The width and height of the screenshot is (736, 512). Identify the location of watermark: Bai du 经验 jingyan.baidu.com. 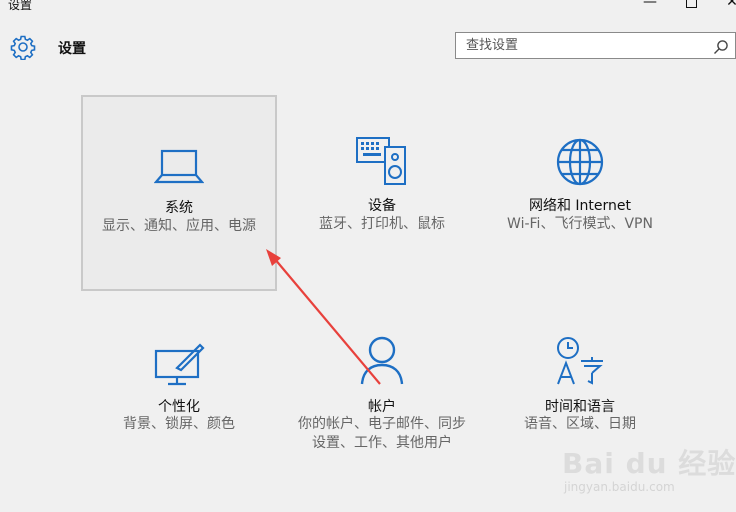
(647, 472).